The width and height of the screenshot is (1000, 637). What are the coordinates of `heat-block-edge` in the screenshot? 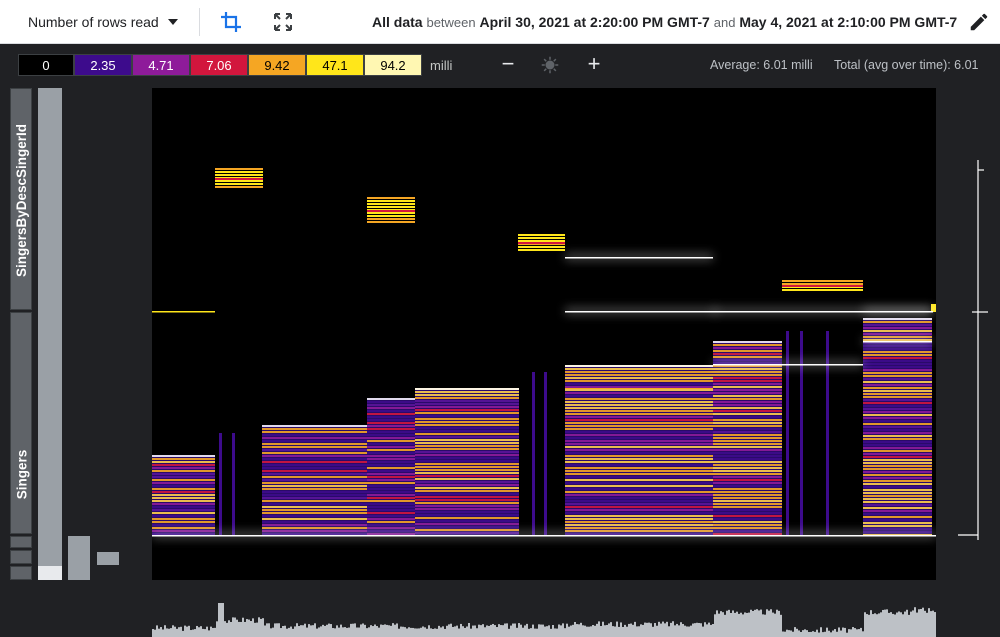 It's located at (183, 456).